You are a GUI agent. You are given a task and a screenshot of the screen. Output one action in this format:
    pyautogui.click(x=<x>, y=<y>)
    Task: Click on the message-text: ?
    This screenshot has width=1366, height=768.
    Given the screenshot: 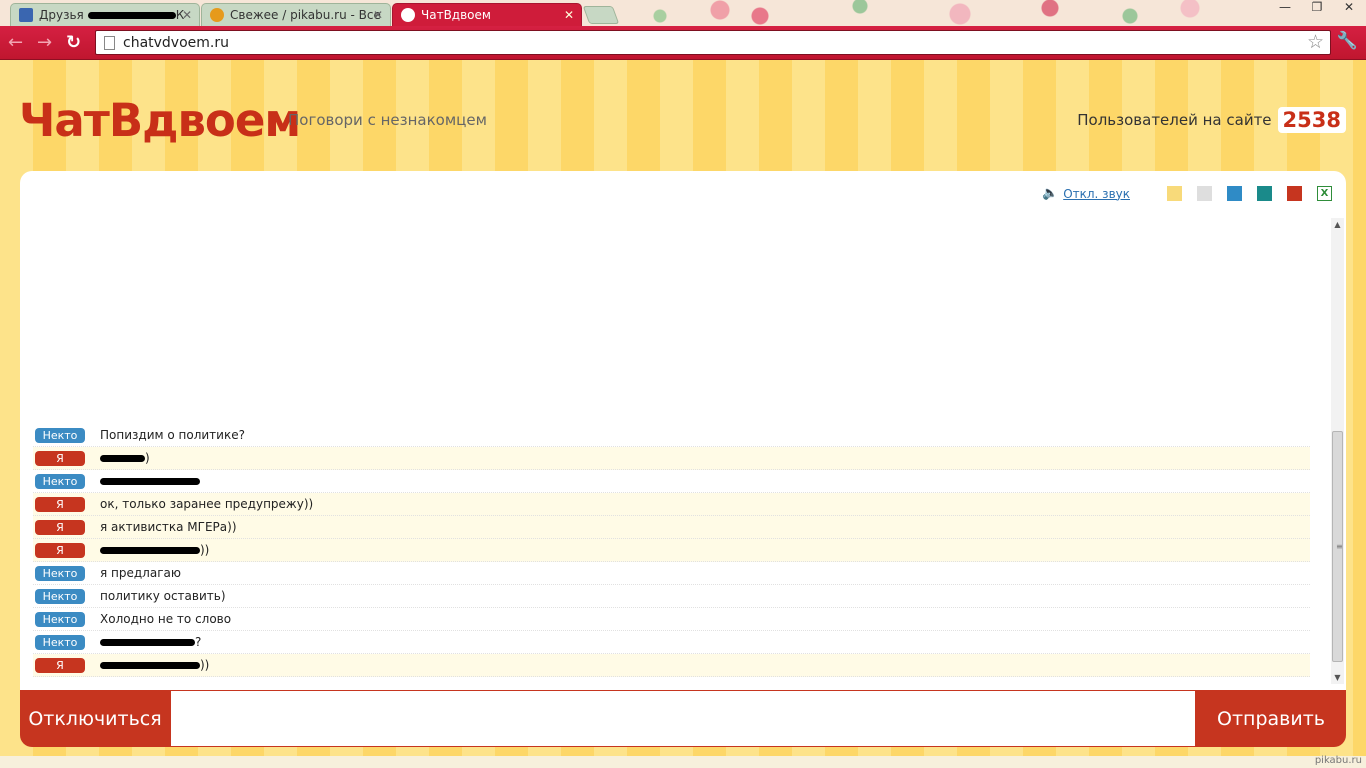 What is the action you would take?
    pyautogui.click(x=150, y=642)
    